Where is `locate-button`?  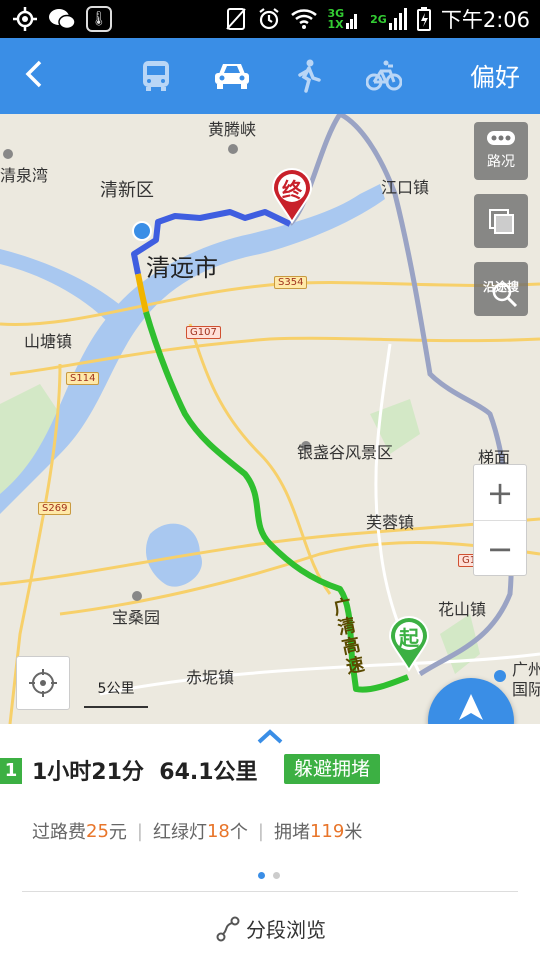
locate-button is located at coordinates (43, 683).